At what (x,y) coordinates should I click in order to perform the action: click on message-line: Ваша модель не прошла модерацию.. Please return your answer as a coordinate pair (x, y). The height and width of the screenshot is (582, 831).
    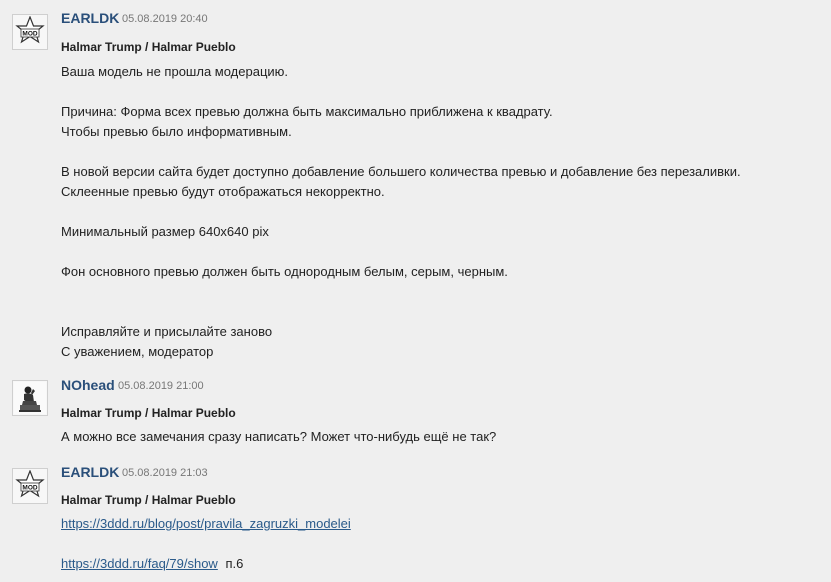
    Looking at the image, I should click on (175, 71).